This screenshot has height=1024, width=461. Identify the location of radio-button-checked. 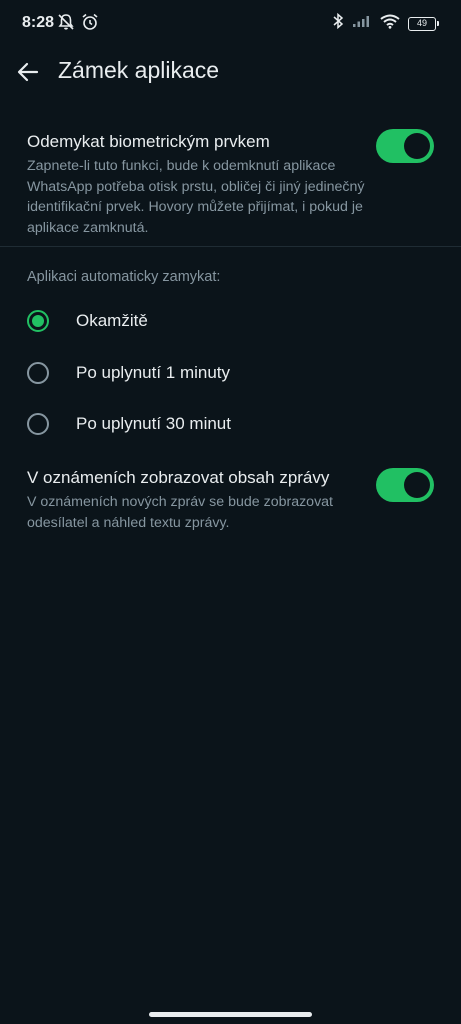
(38, 321).